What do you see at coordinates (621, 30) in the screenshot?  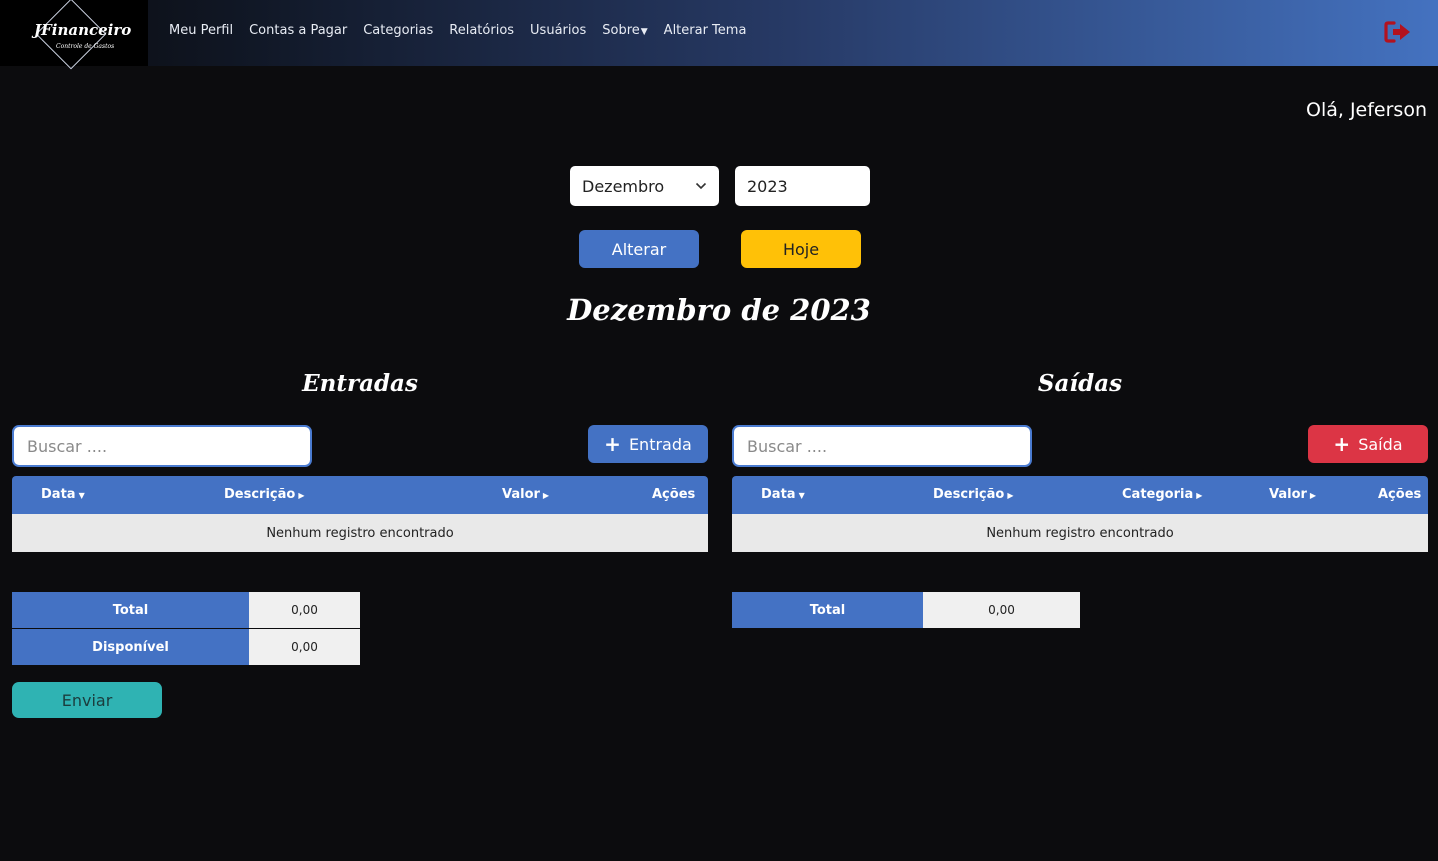 I see `nav-item-sobre-label: Sobre` at bounding box center [621, 30].